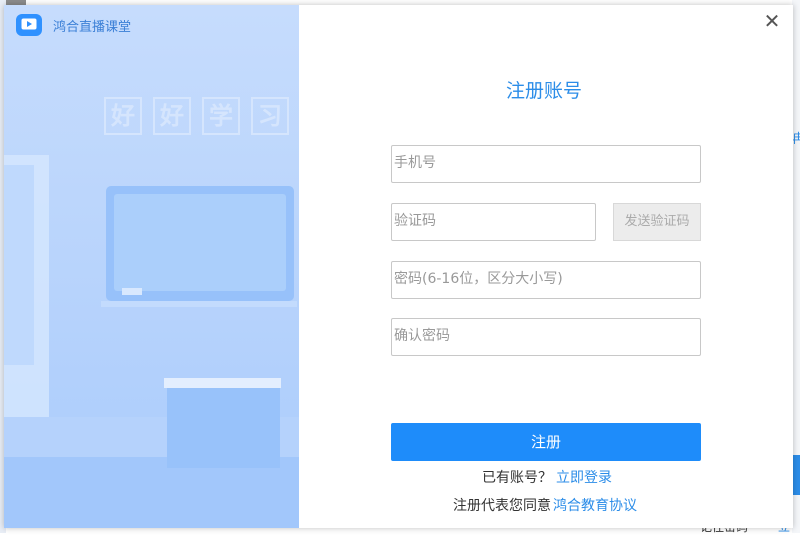 The height and width of the screenshot is (535, 800). I want to click on blackboard-illustration, so click(200, 243).